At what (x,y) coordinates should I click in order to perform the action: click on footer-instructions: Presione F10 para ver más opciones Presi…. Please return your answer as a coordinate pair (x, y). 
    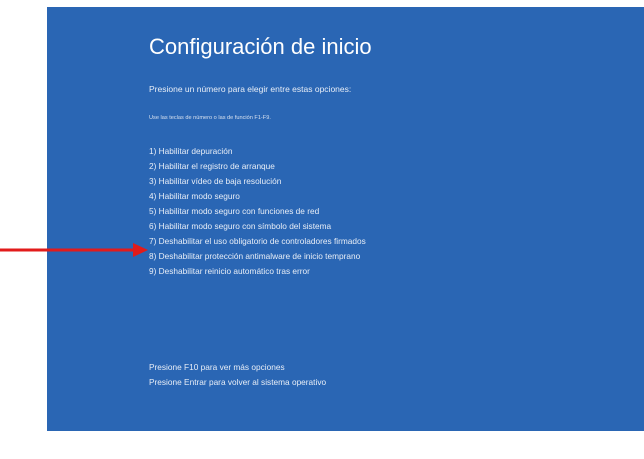
    Looking at the image, I should click on (237, 375).